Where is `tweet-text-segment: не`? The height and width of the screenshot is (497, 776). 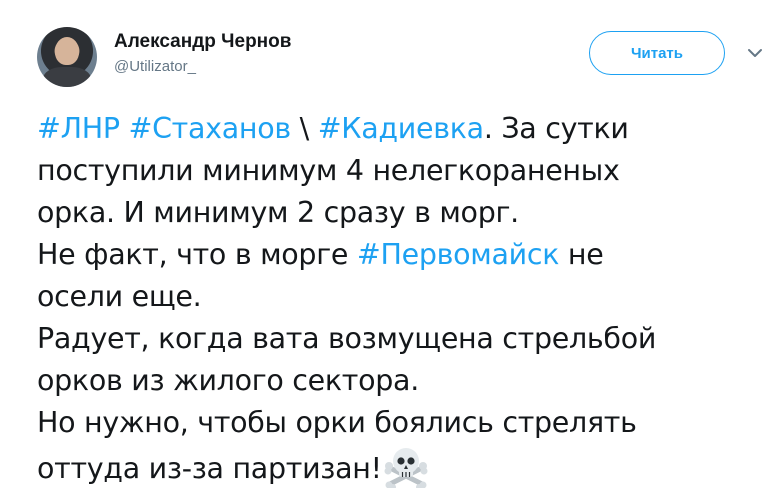
tweet-text-segment: не is located at coordinates (581, 254).